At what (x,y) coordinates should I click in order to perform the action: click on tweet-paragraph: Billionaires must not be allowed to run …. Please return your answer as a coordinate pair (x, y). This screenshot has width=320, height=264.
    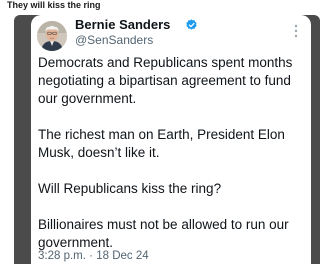
    Looking at the image, I should click on (163, 233).